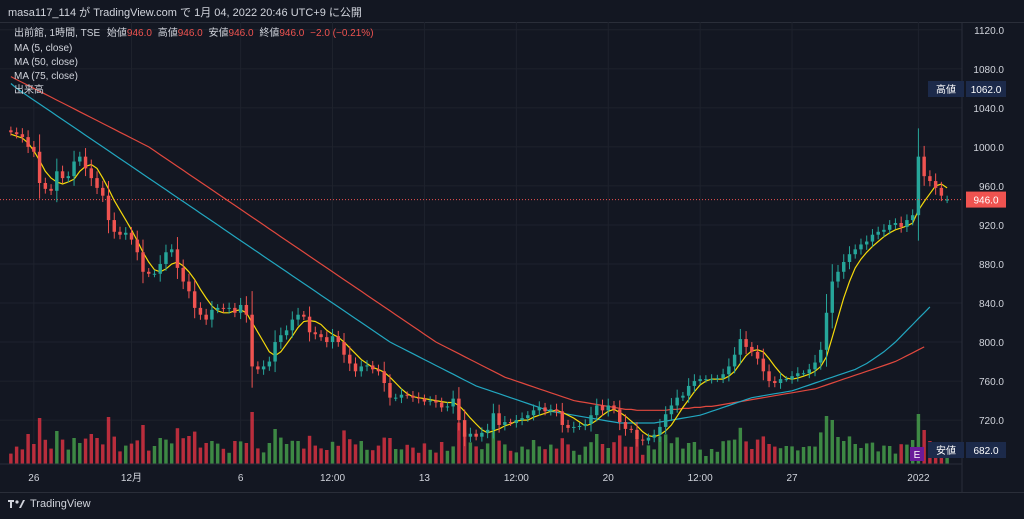 The width and height of the screenshot is (1024, 519). Describe the element at coordinates (986, 90) in the screenshot. I see `high-tag-value: 1062.0` at that location.